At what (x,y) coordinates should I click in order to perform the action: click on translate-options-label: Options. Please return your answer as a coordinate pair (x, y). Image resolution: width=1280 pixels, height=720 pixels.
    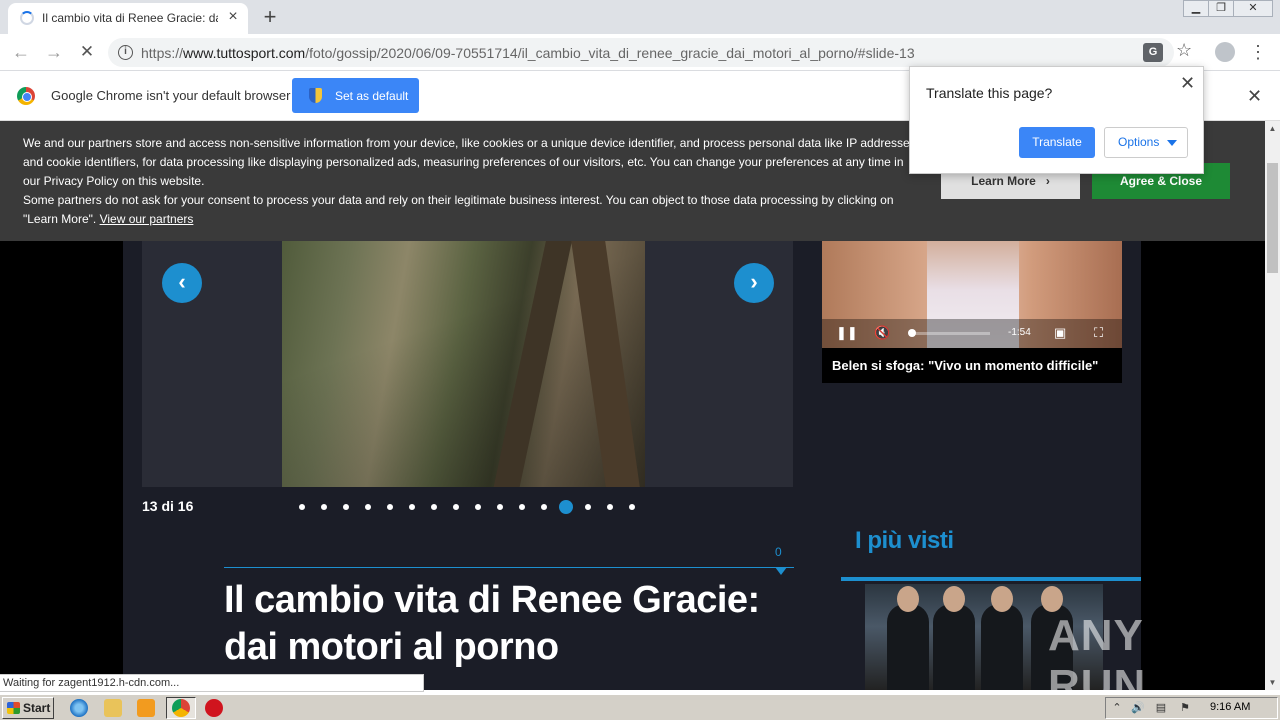
    Looking at the image, I should click on (1139, 142).